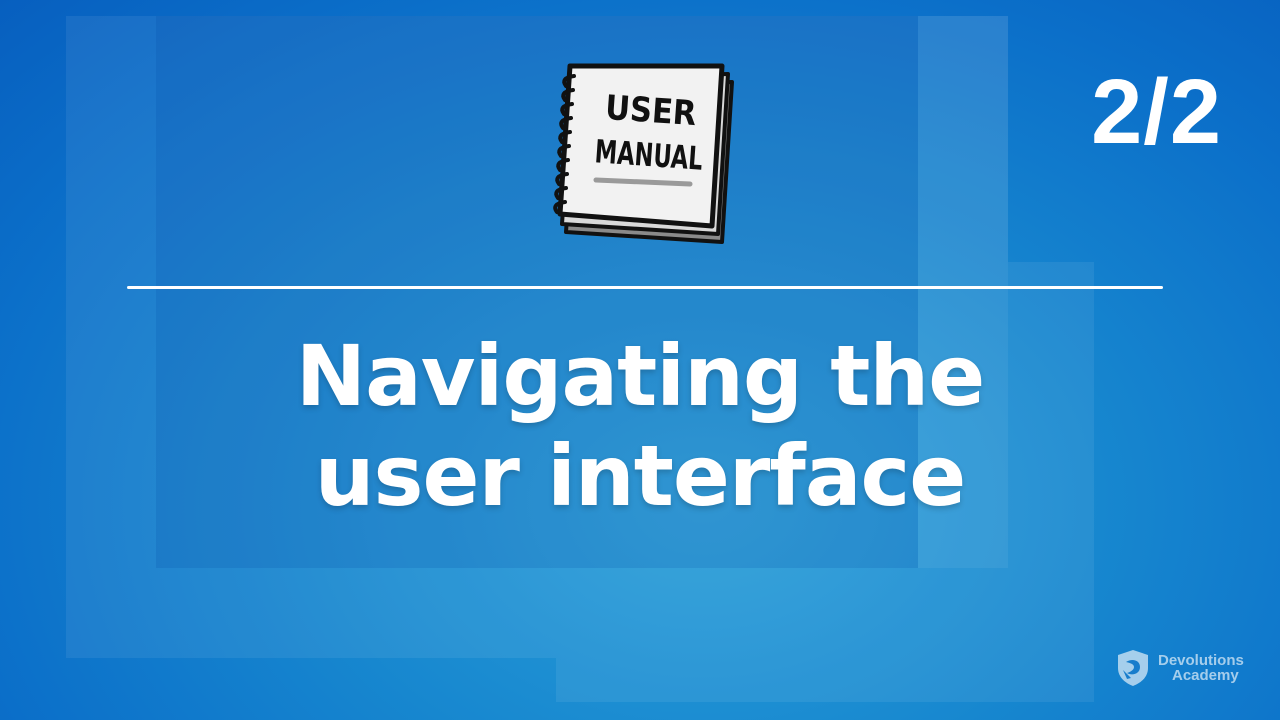  Describe the element at coordinates (640, 476) in the screenshot. I see `slide-title-line2: user interface` at that location.